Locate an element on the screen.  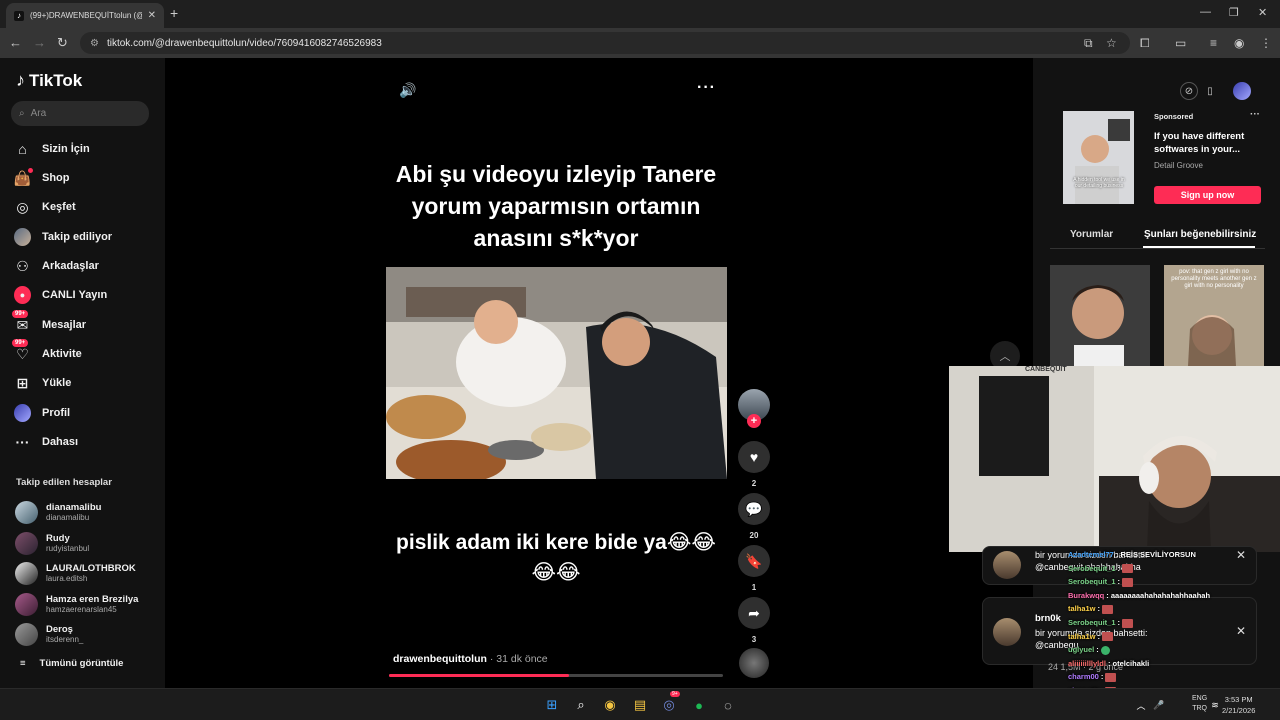
profile-avatar-icon: ◉ is located at coordinates (1239, 43).